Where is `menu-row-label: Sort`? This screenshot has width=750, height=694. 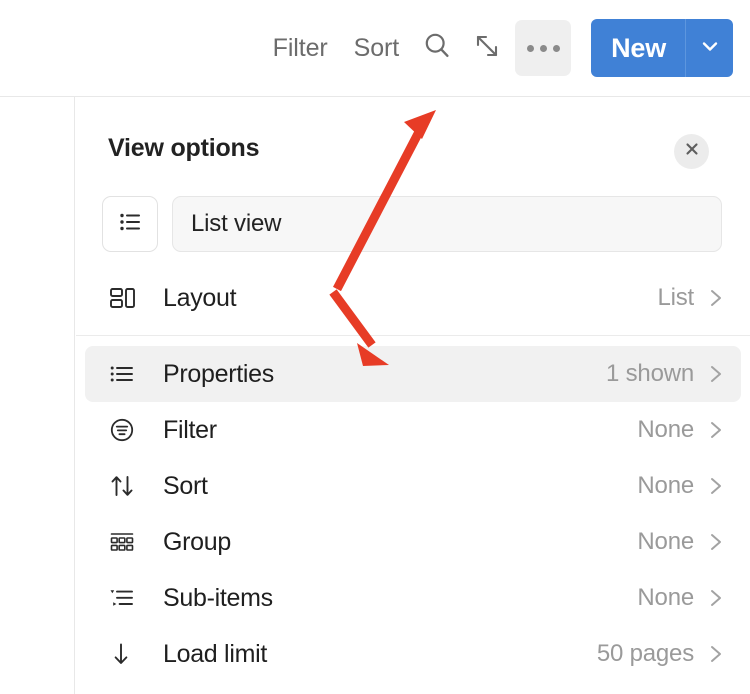
menu-row-label: Sort is located at coordinates (185, 485).